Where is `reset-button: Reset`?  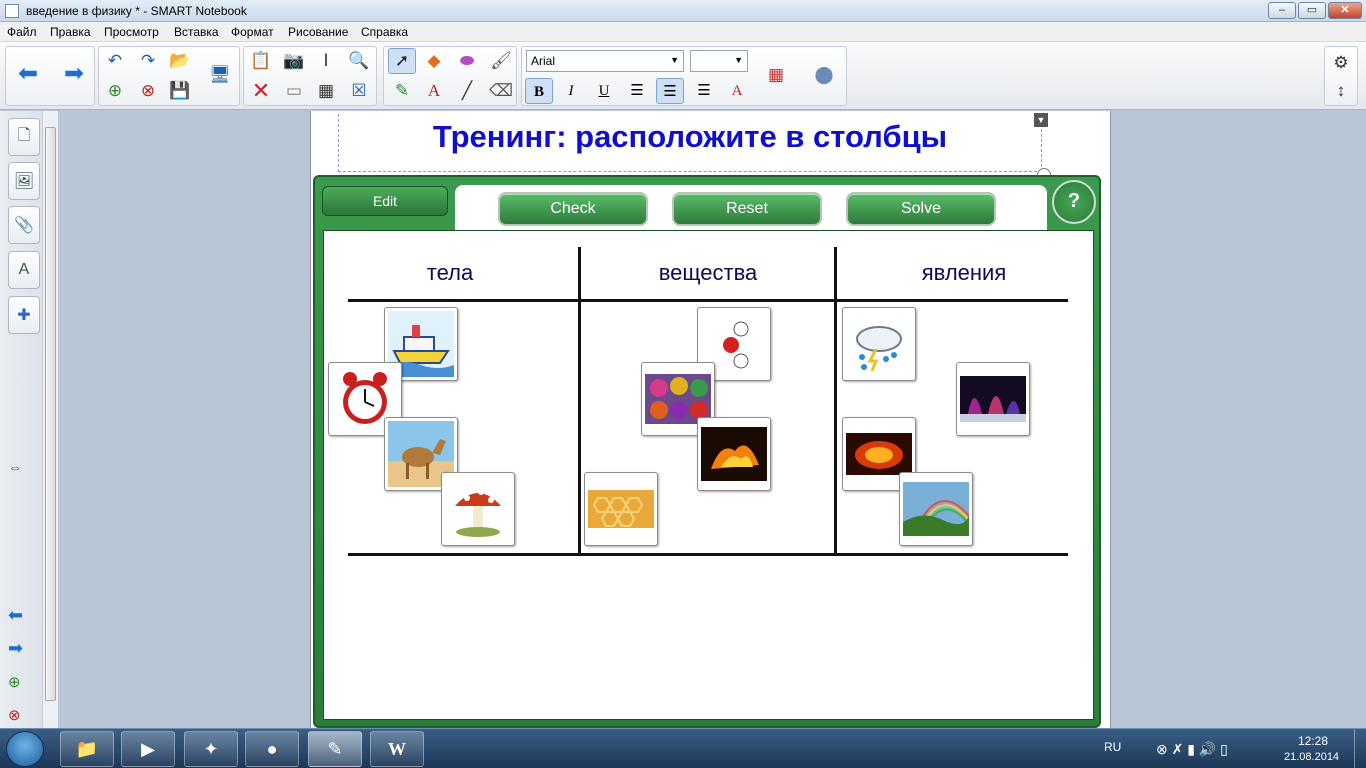
reset-button: Reset is located at coordinates (747, 209).